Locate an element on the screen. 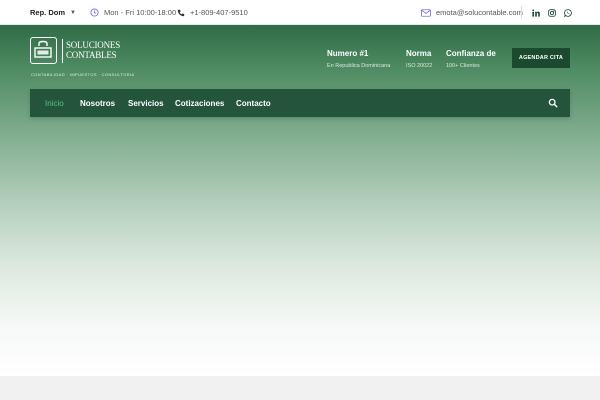 This screenshot has width=600, height=400. business-hours: Mon - Fri 10:00-18:00 is located at coordinates (133, 12).